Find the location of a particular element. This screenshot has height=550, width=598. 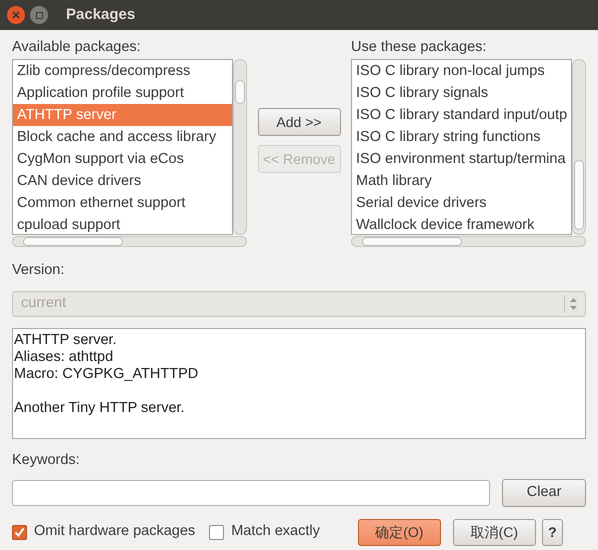

description-text: ATHTTP server. Aliases: athttpd Macro: CYGPKG_ATHTTPD is located at coordinates (107, 357).